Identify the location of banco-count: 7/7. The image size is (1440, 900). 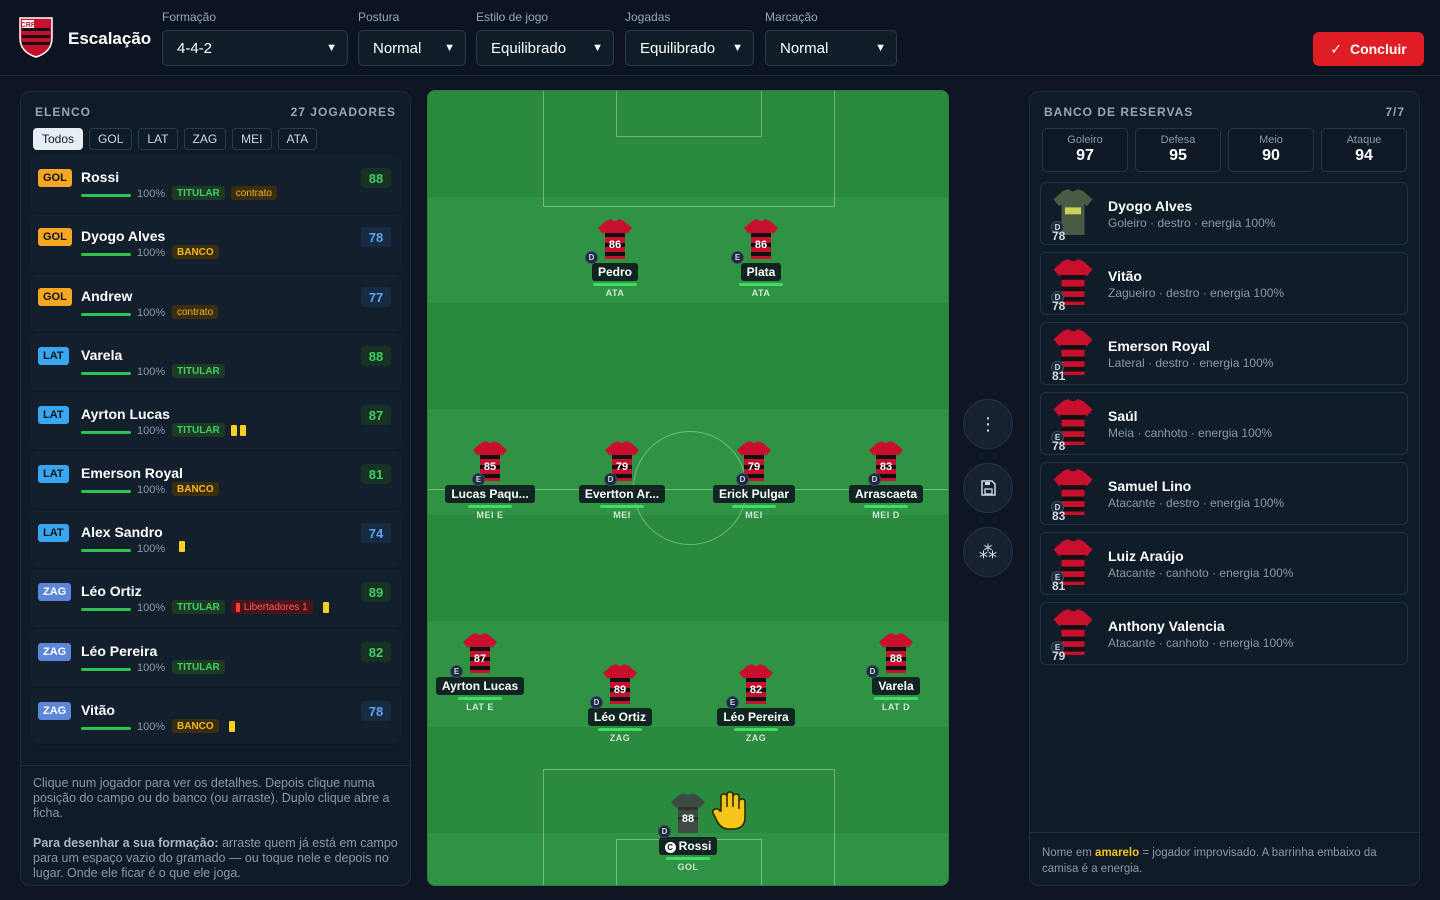
(1395, 112).